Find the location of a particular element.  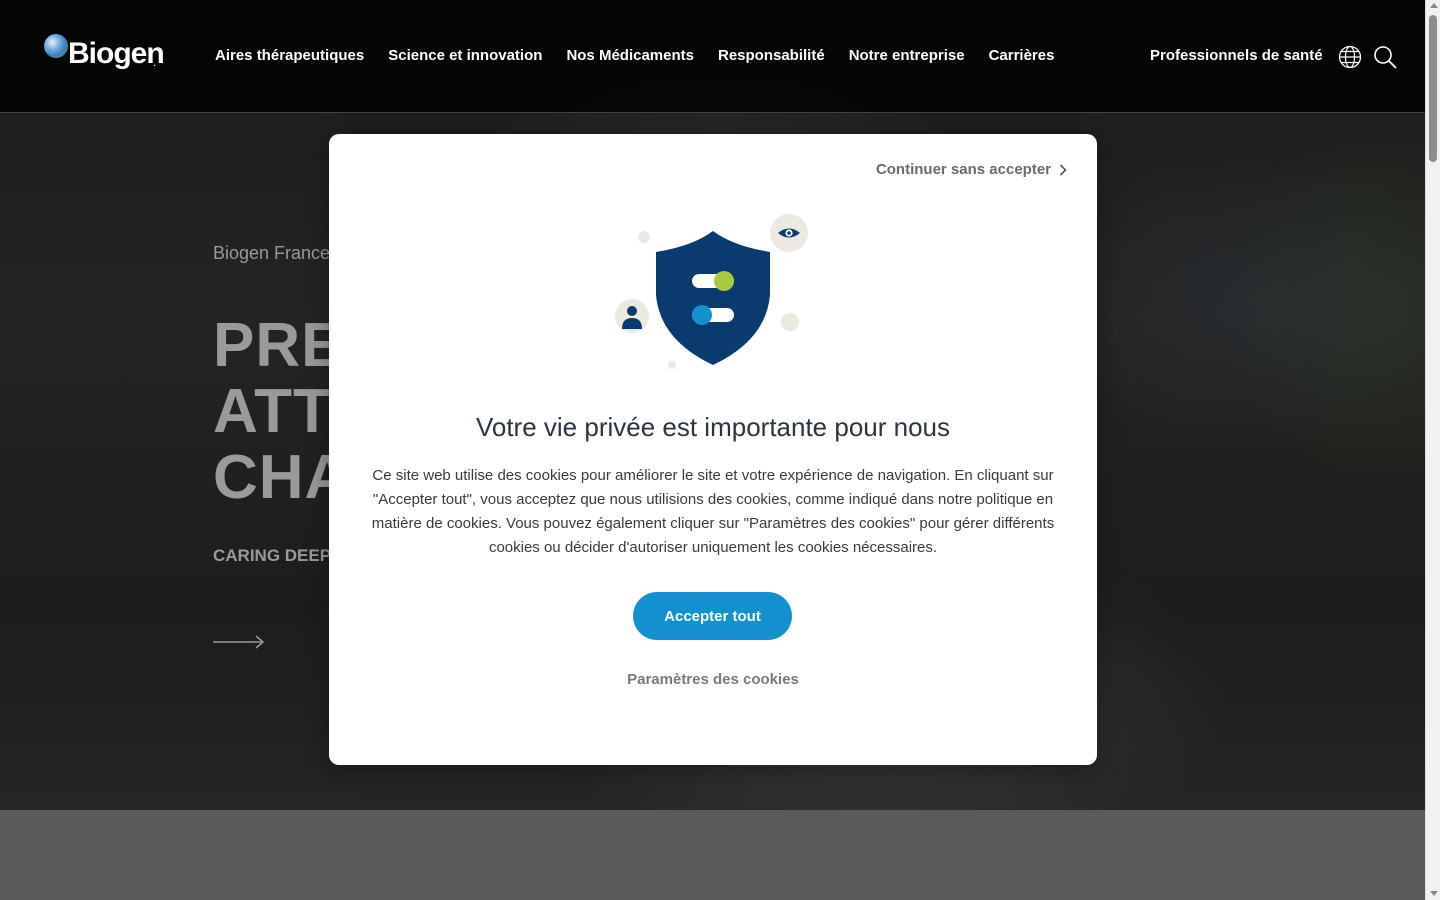

menu-item-nos-medicaments: Nos Médicaments is located at coordinates (630, 55).